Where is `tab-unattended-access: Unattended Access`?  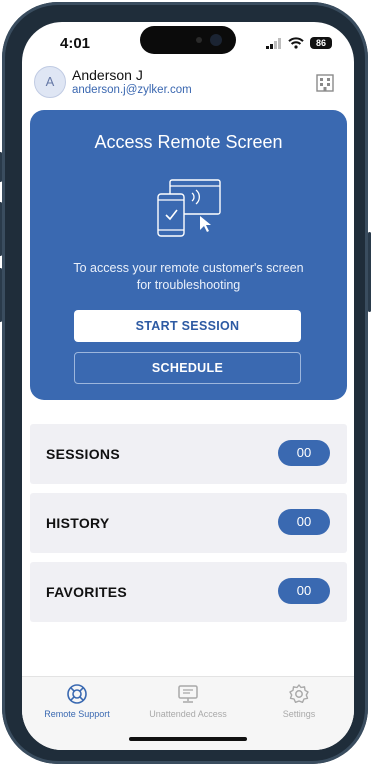
tab-unattended-access: Unattended Access is located at coordinates (188, 701).